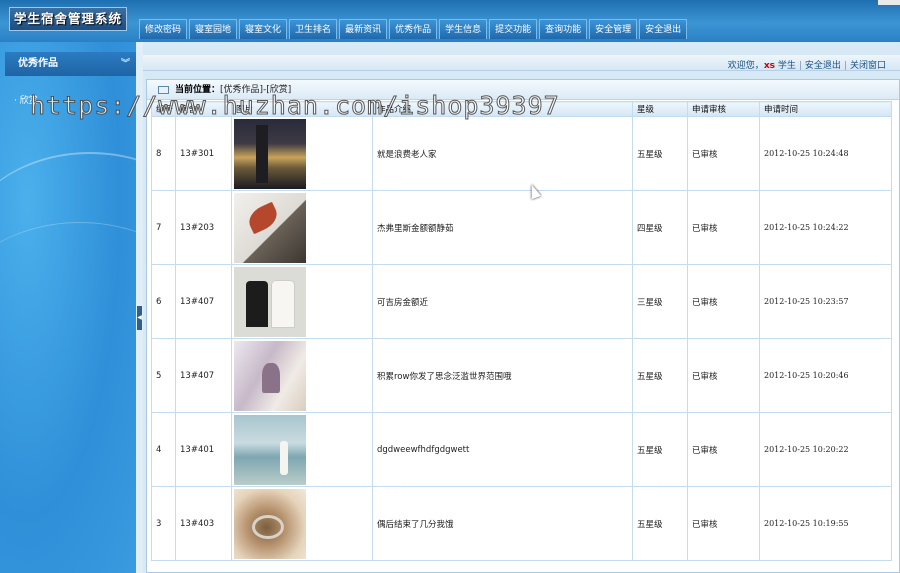 The width and height of the screenshot is (900, 573). Describe the element at coordinates (163, 301) in the screenshot. I see `row-id: 6` at that location.